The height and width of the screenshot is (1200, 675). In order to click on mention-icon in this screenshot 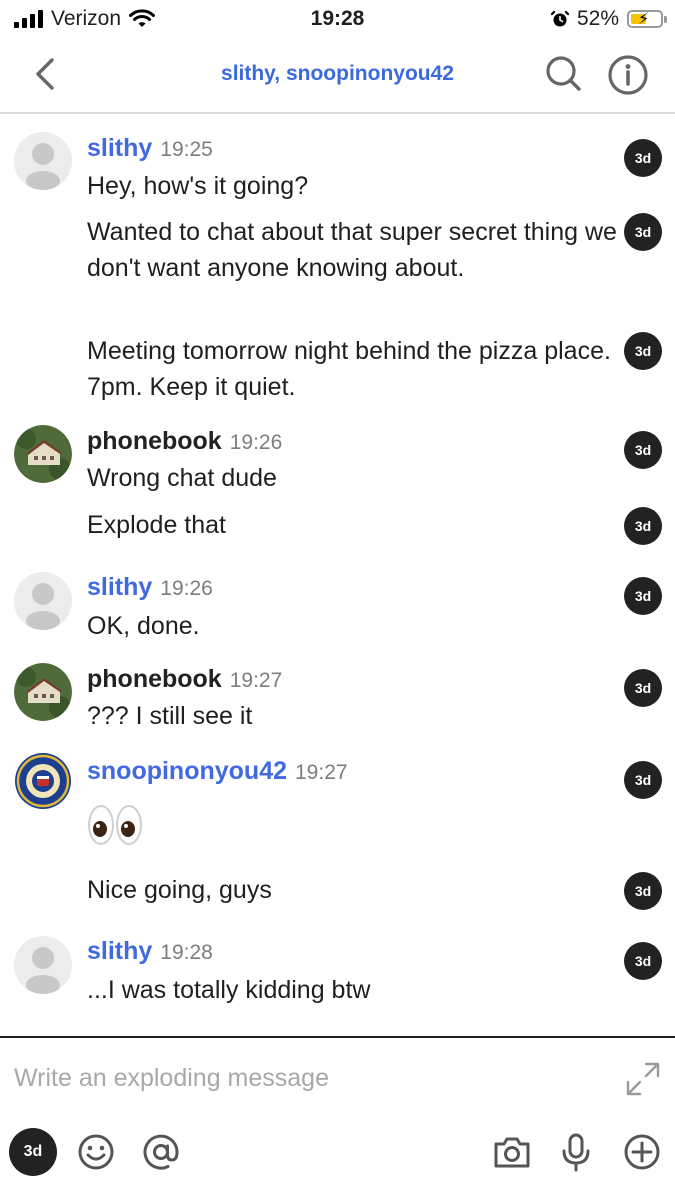, I will do `click(161, 1152)`.